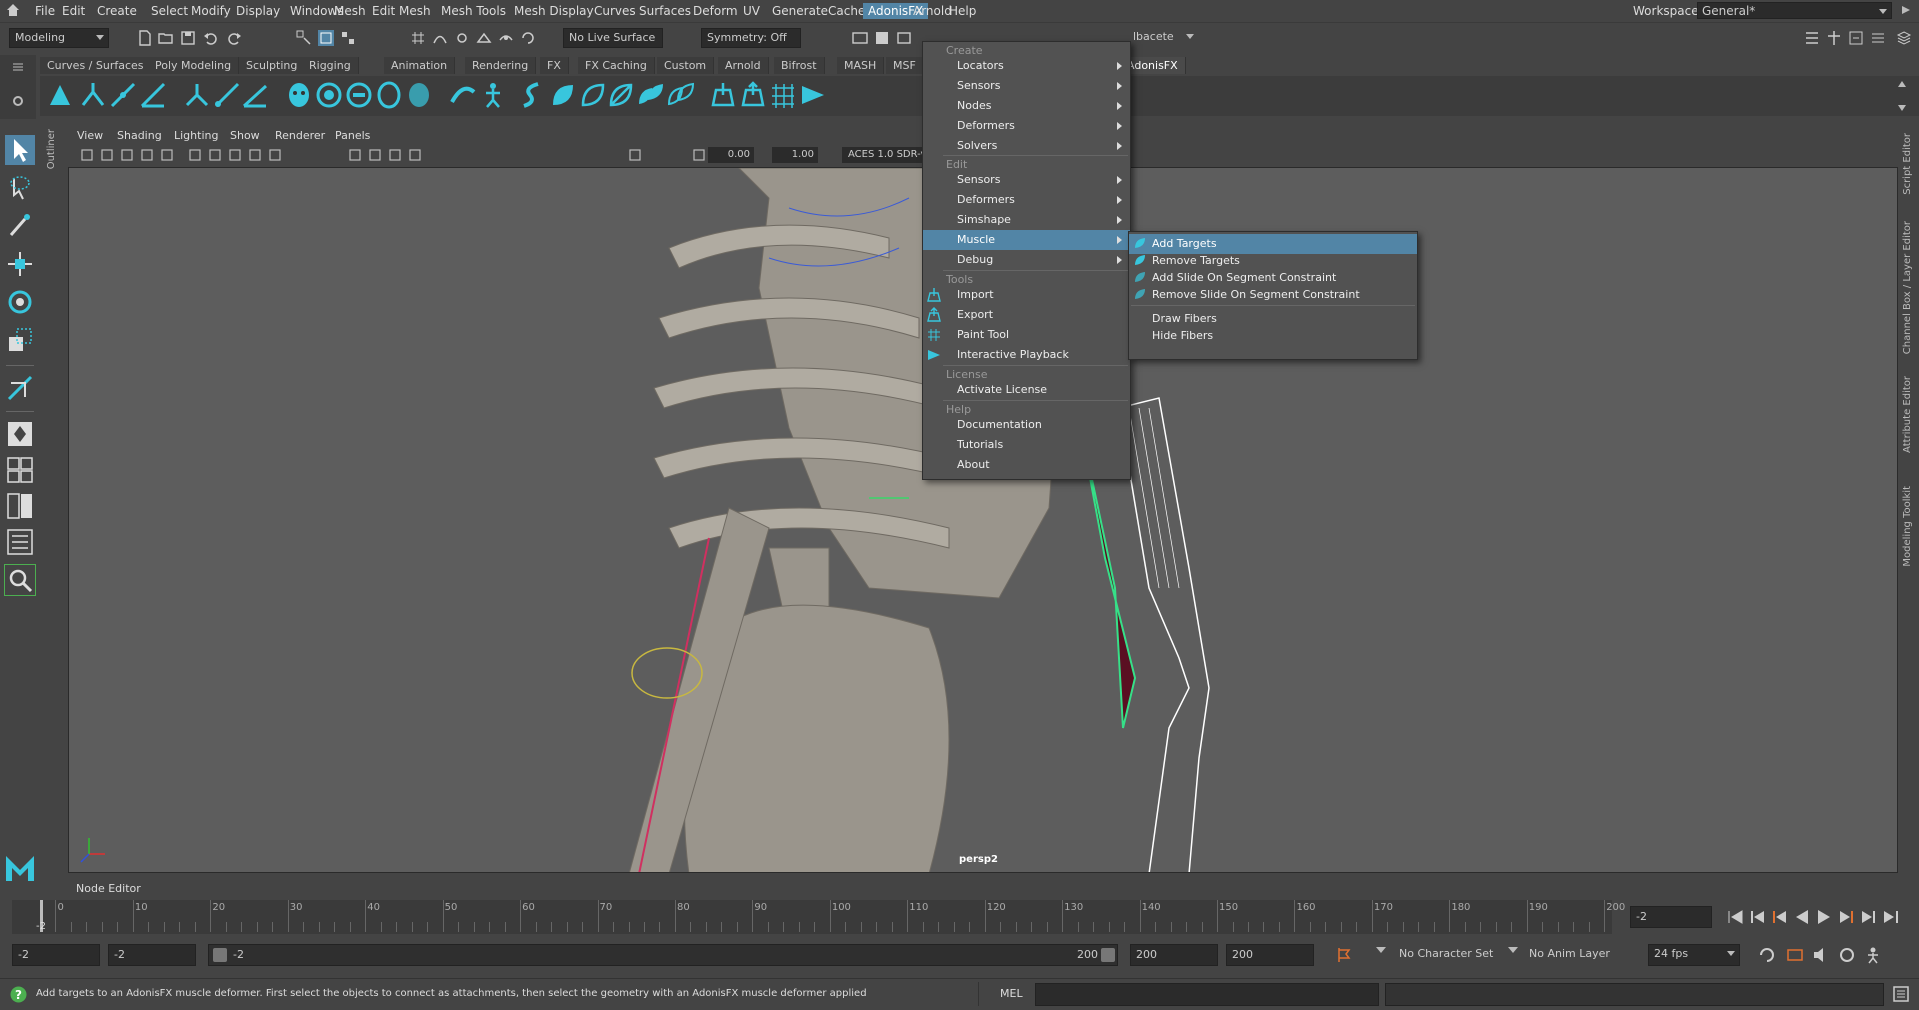 Image resolution: width=1919 pixels, height=1010 pixels. I want to click on camera-field: lbacete, so click(1163, 38).